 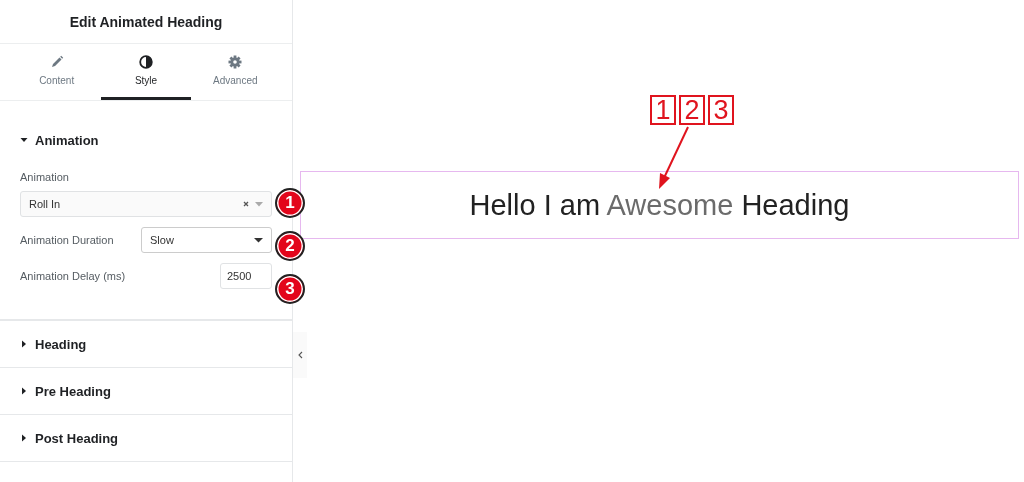 What do you see at coordinates (146, 72) in the screenshot?
I see `panel-tab: Style` at bounding box center [146, 72].